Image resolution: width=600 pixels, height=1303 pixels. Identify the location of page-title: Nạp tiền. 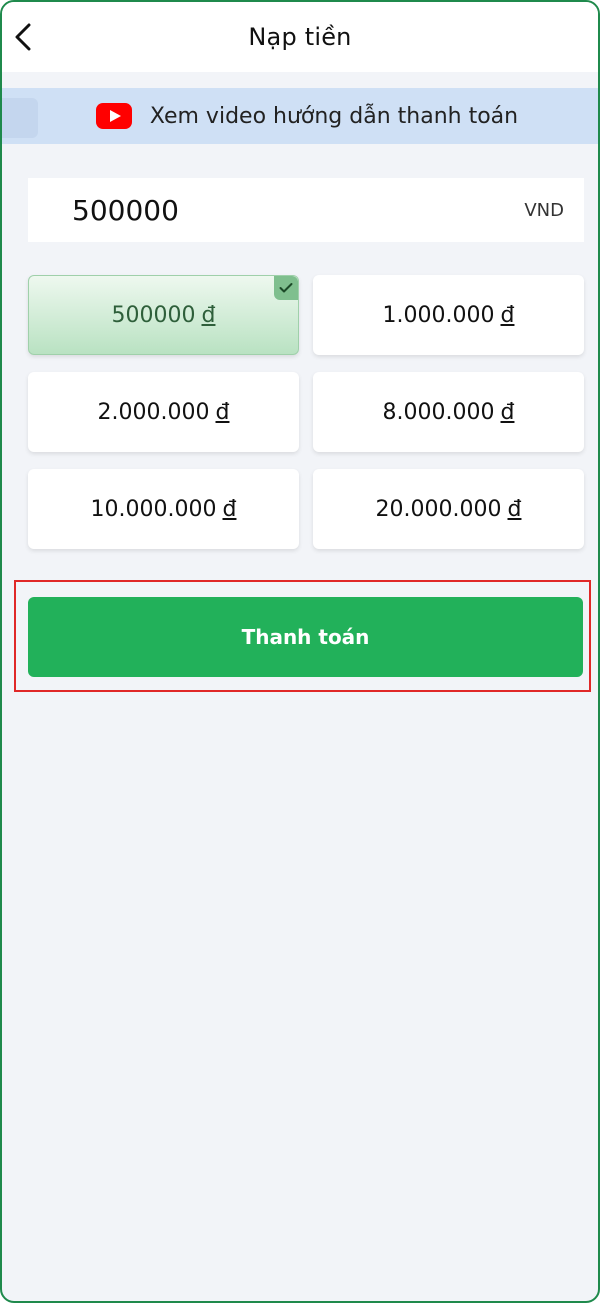
(300, 37).